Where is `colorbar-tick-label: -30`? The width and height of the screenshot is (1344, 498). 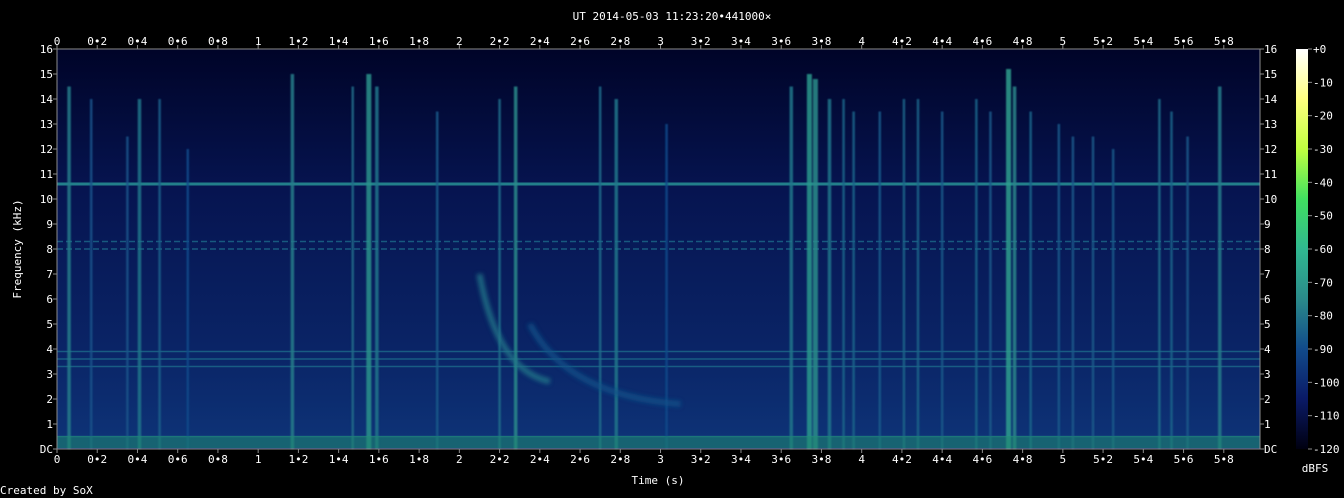 colorbar-tick-label: -30 is located at coordinates (1323, 149).